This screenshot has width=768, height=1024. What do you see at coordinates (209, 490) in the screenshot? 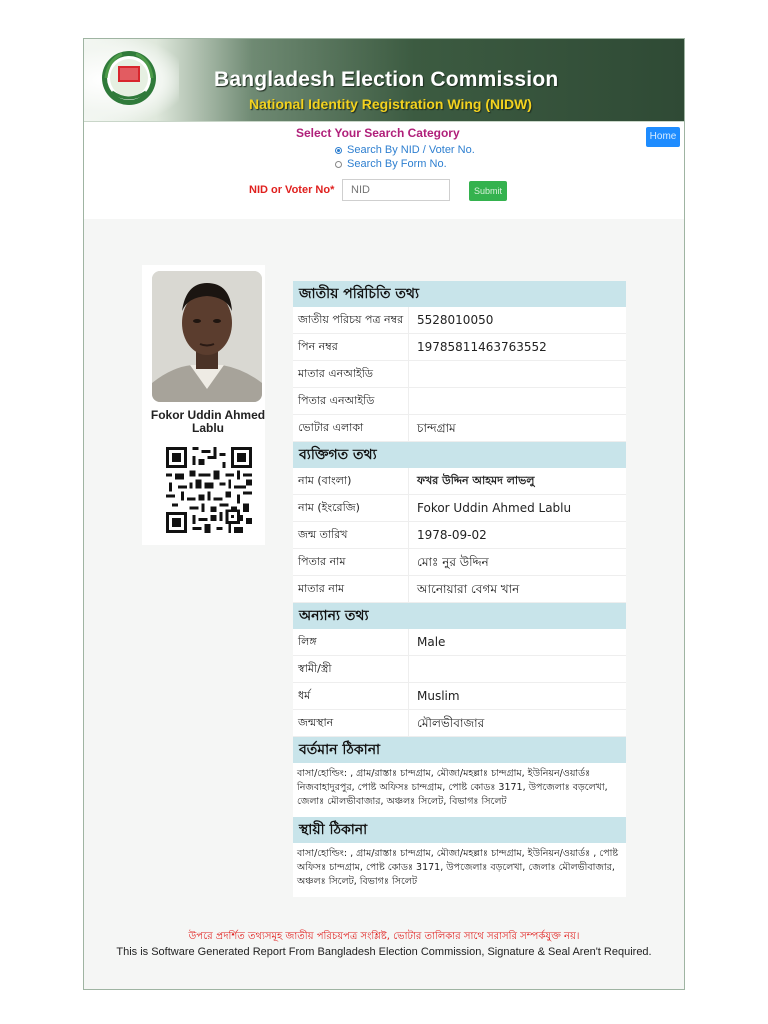
I see `qr-code` at bounding box center [209, 490].